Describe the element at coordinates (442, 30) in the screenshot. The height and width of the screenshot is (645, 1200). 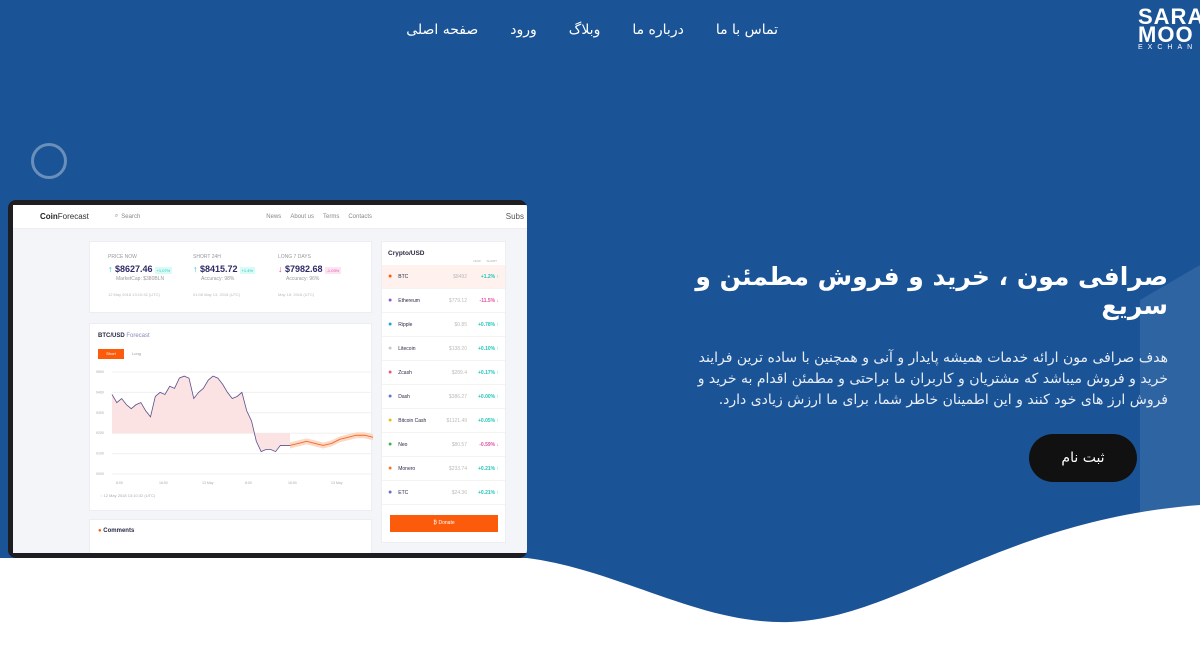
I see `nav-home: صفحه اصلی` at that location.